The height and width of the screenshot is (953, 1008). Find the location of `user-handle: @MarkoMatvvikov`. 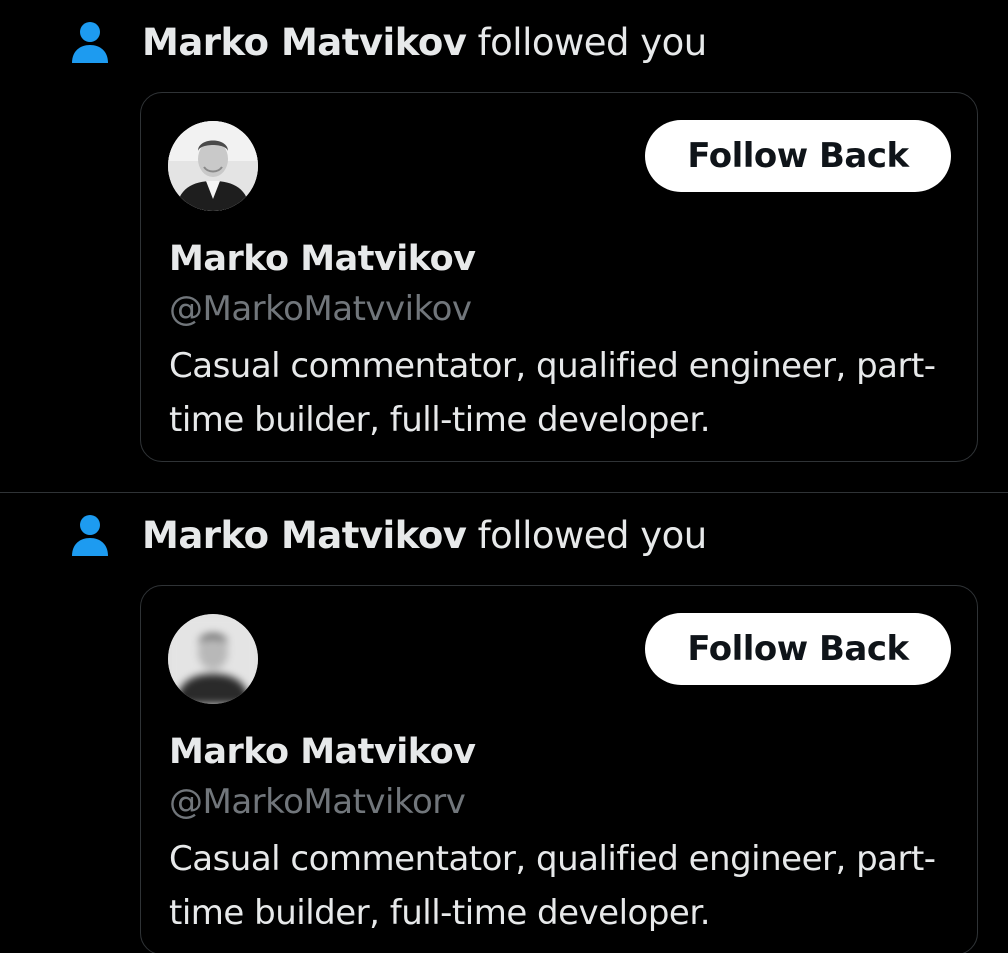

user-handle: @MarkoMatvvikov is located at coordinates (320, 309).